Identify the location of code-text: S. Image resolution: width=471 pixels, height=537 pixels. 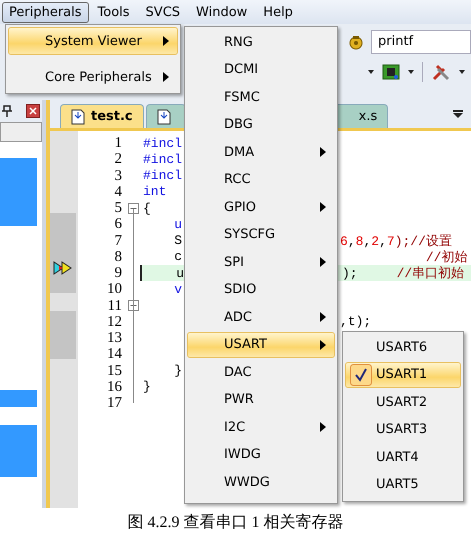
(177, 240).